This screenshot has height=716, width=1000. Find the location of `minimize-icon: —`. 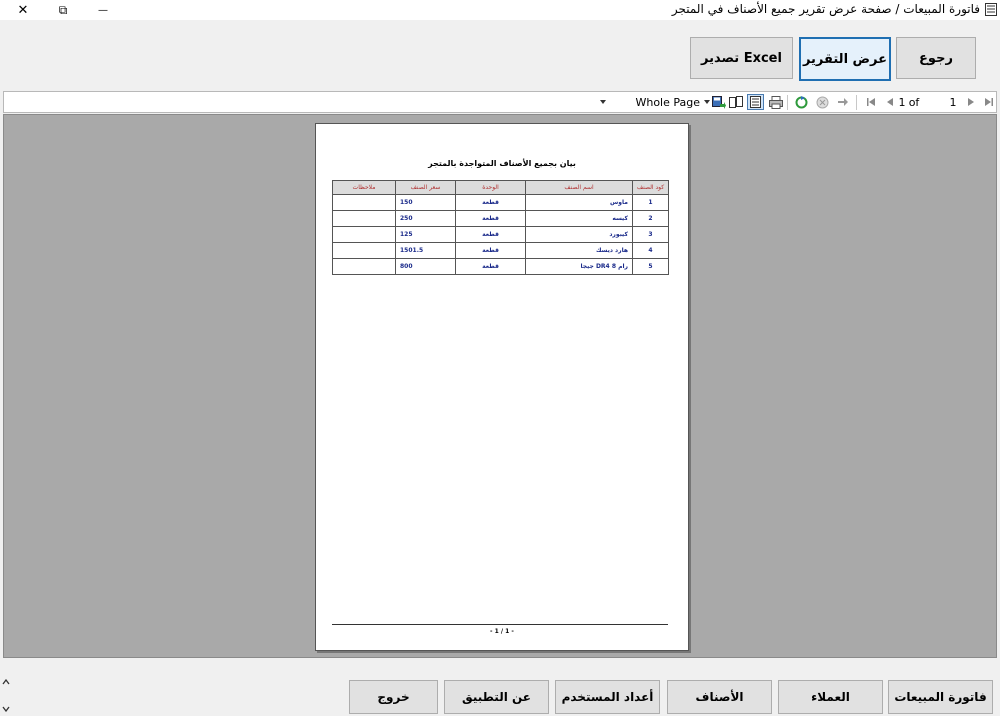

minimize-icon: — is located at coordinates (103, 10).